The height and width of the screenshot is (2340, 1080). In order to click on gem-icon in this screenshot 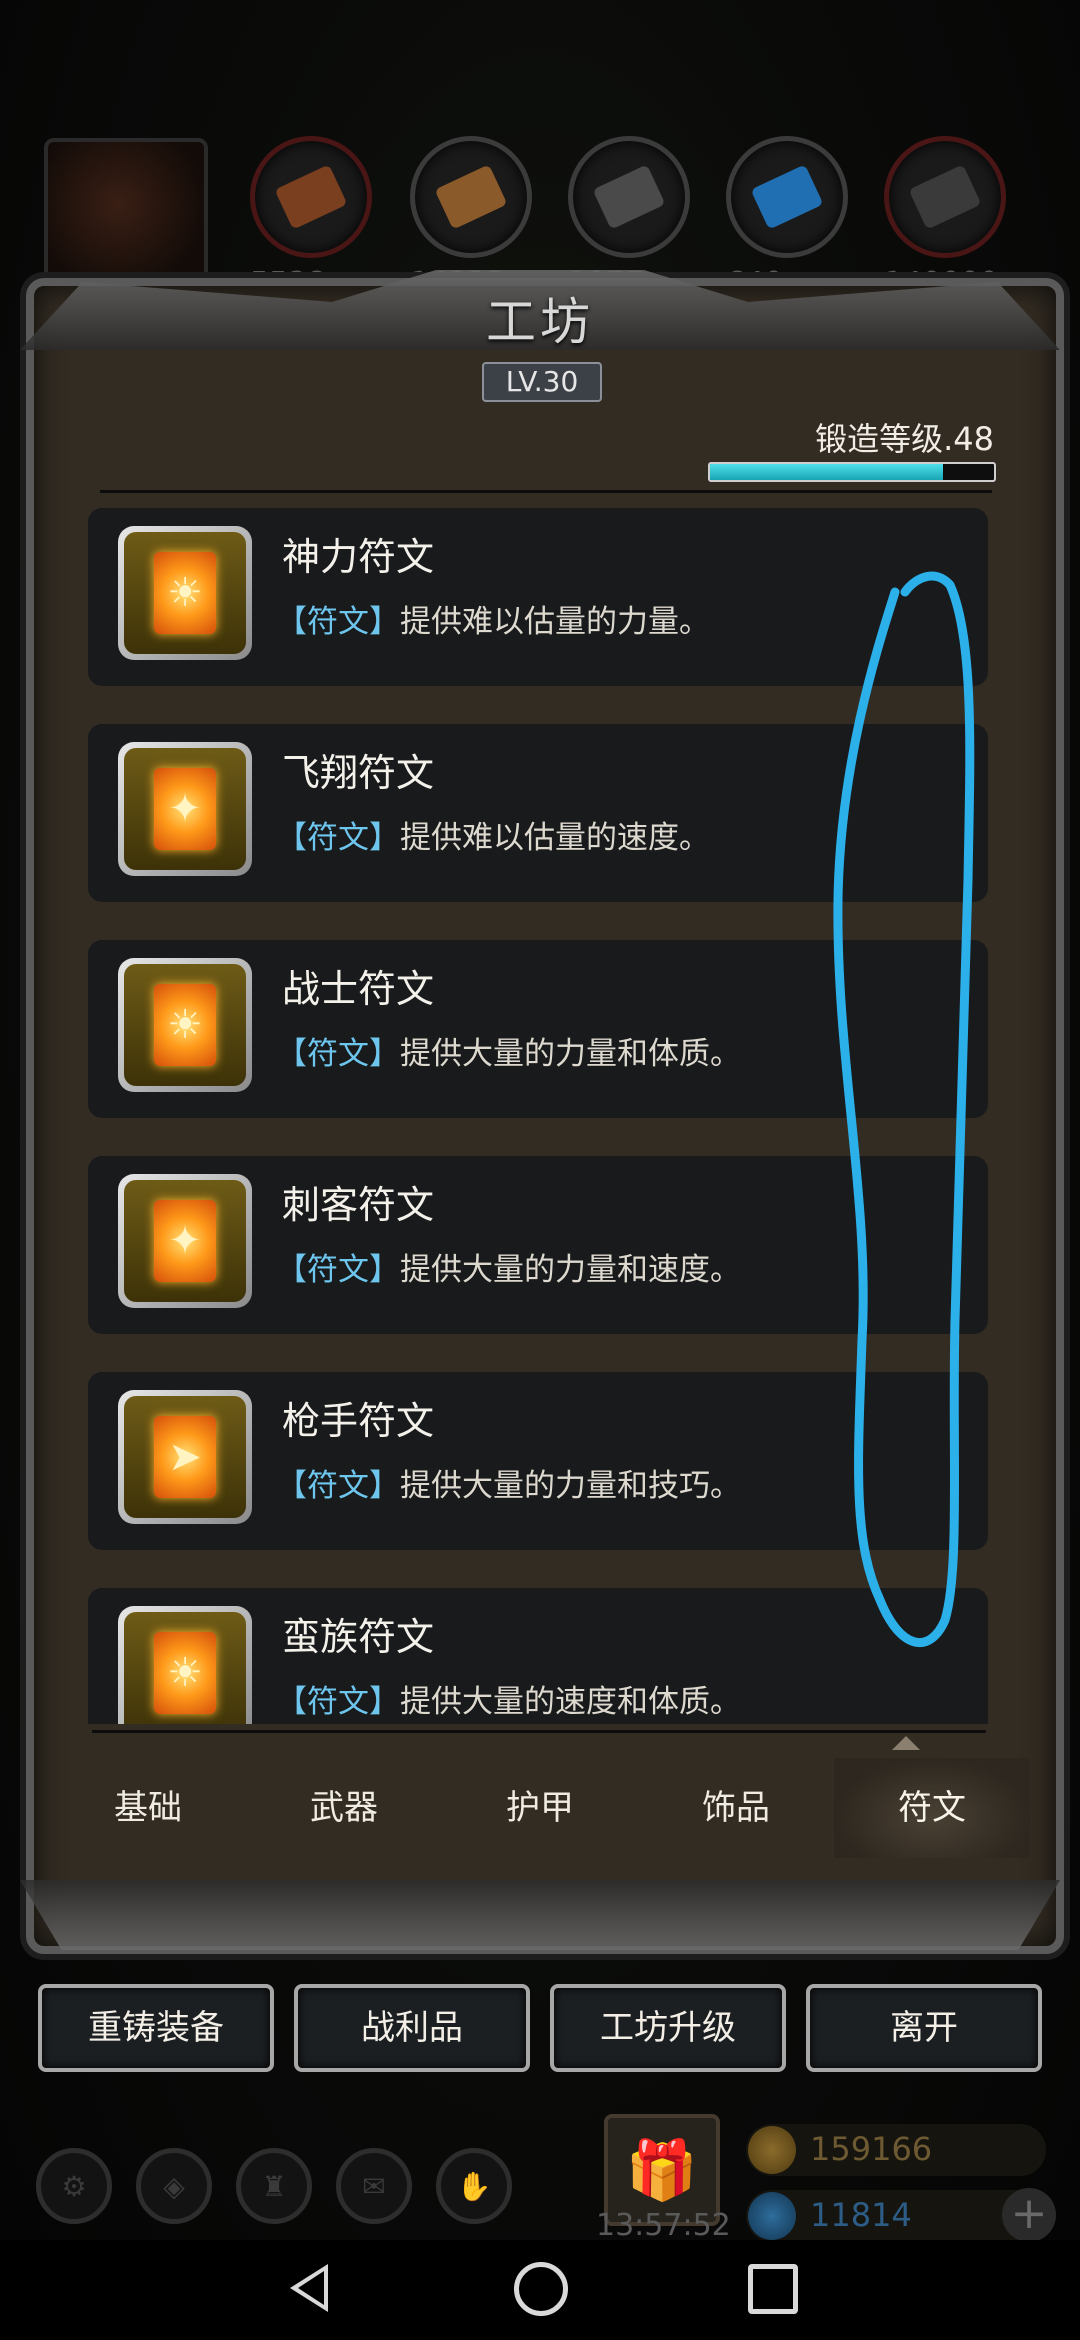, I will do `click(772, 2216)`.